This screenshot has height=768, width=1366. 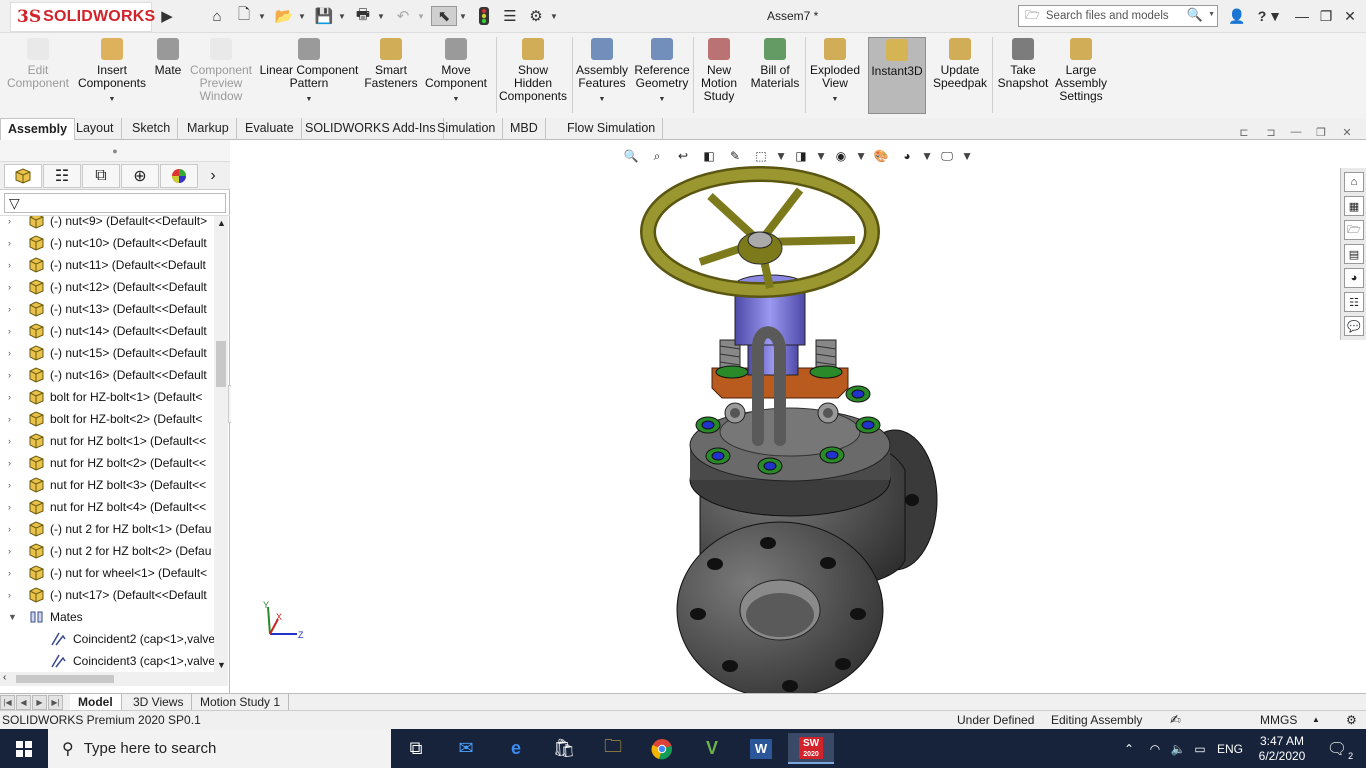 What do you see at coordinates (391, 64) in the screenshot?
I see `ribbon-button-smart-fasteners: Smart Fasteners` at bounding box center [391, 64].